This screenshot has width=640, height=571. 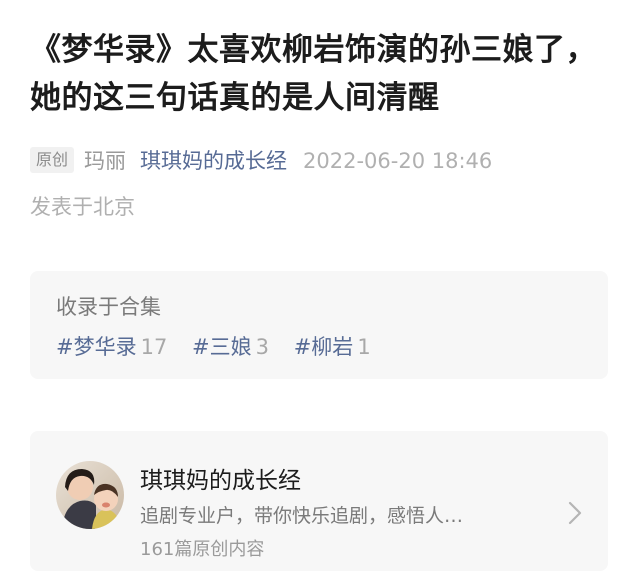 I want to click on tag-meihualu: #梦华录 17, so click(x=111, y=347).